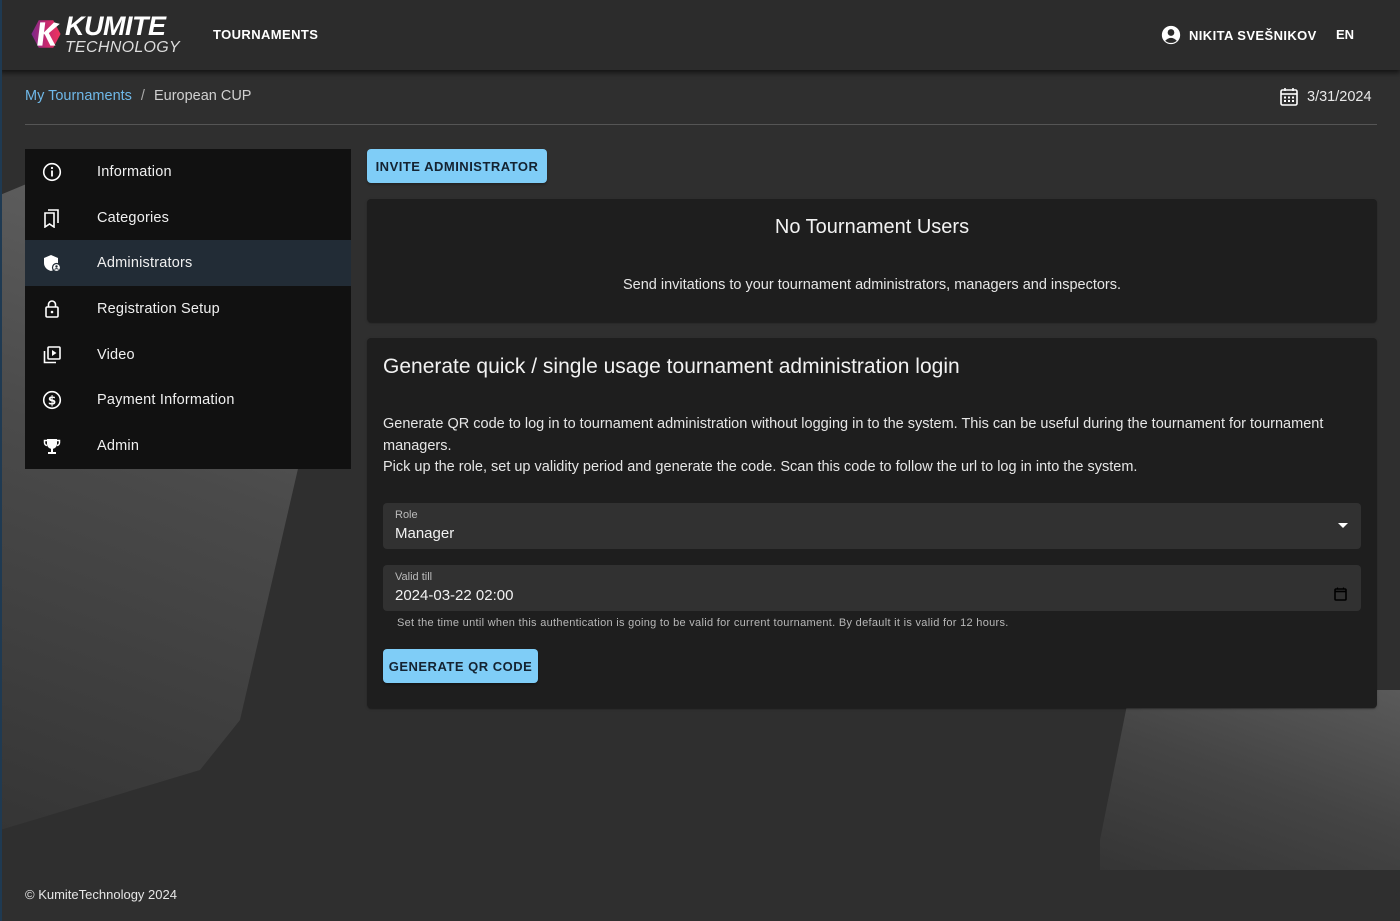  Describe the element at coordinates (46, 34) in the screenshot. I see `kumite-k-hexagon-logo-icon` at that location.